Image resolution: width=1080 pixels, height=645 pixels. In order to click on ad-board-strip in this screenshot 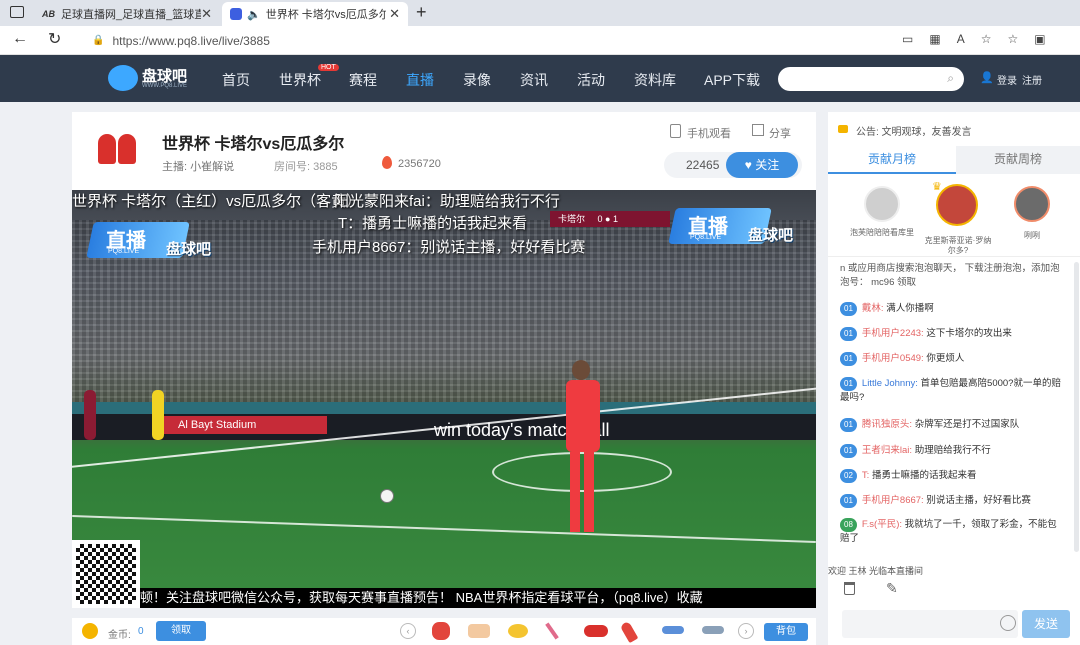, I will do `click(444, 408)`.